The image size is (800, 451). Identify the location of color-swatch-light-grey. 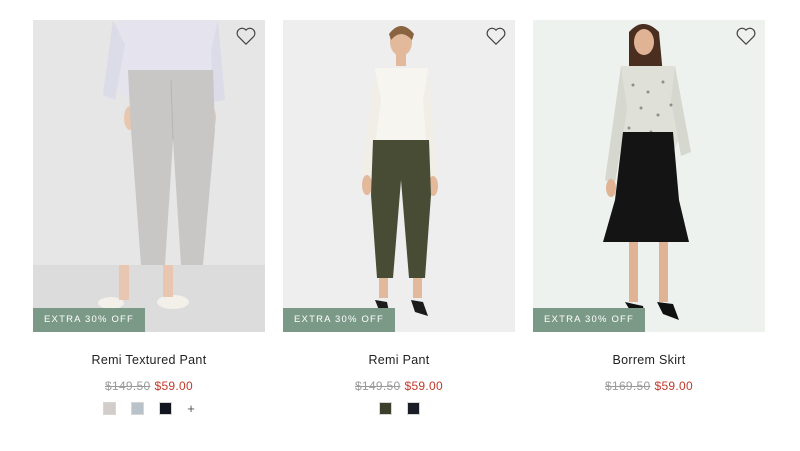
(110, 408).